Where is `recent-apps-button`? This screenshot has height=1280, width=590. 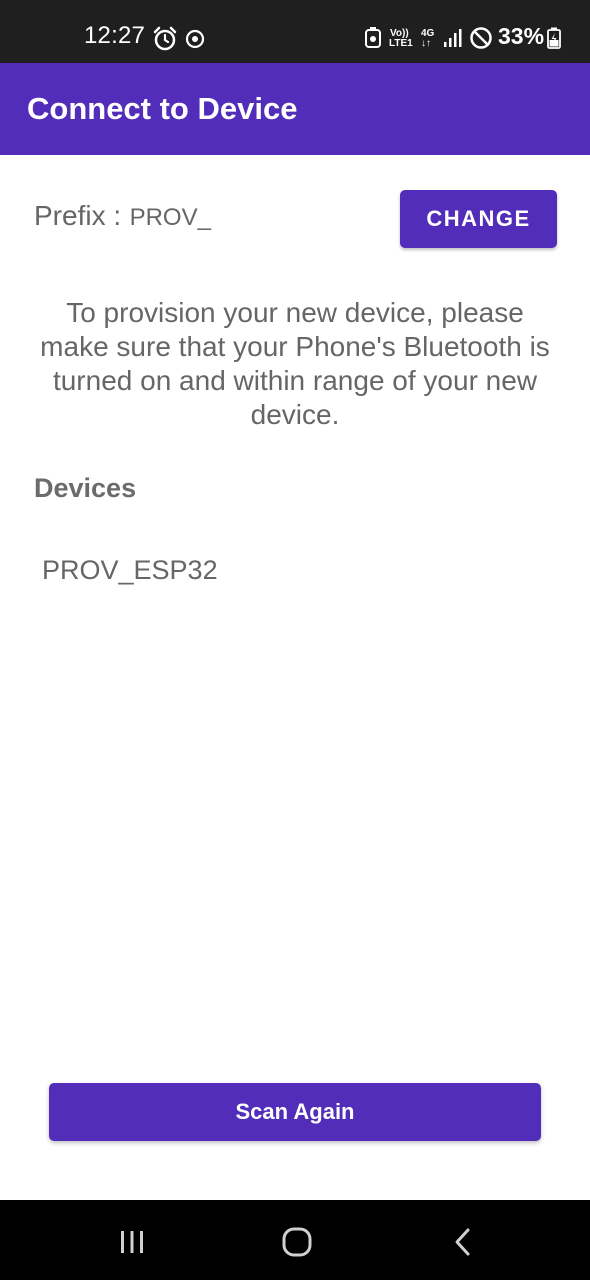
recent-apps-button is located at coordinates (132, 1242).